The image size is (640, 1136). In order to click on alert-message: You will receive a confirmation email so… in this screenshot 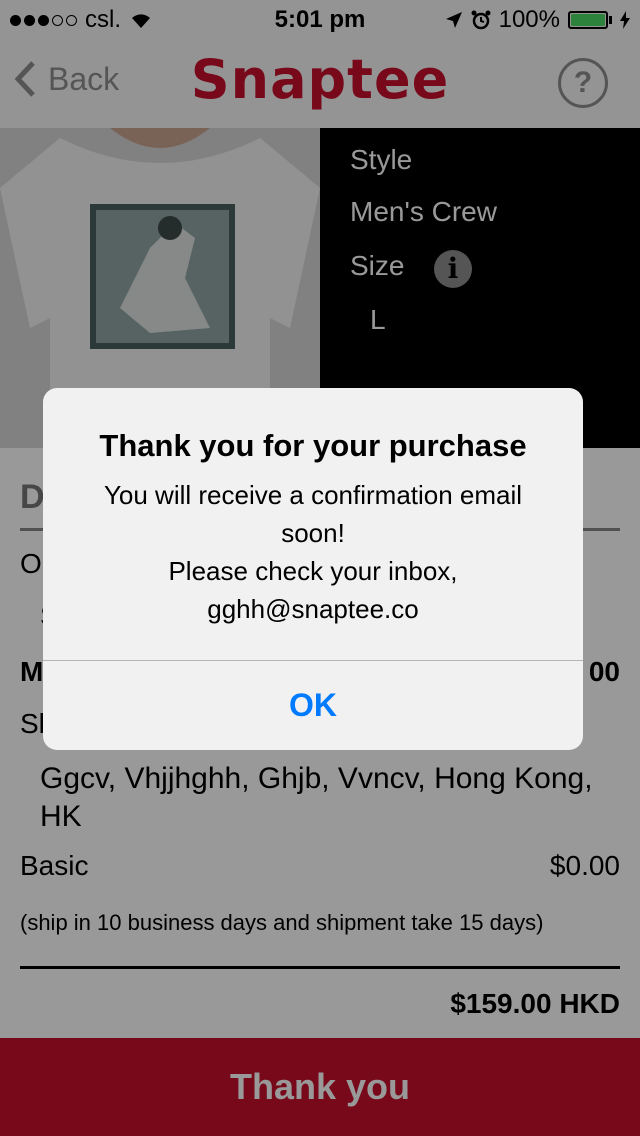, I will do `click(313, 552)`.